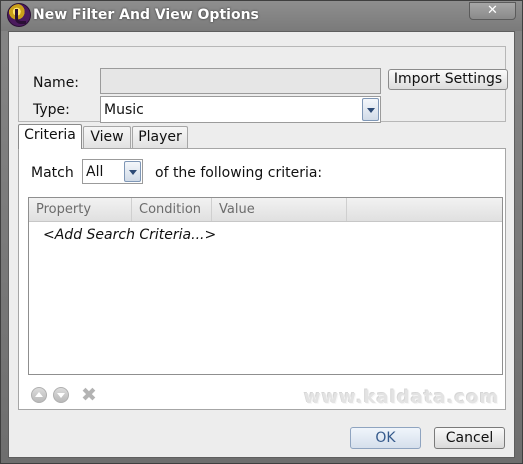 Image resolution: width=523 pixels, height=464 pixels. I want to click on match-select-value: All, so click(95, 172).